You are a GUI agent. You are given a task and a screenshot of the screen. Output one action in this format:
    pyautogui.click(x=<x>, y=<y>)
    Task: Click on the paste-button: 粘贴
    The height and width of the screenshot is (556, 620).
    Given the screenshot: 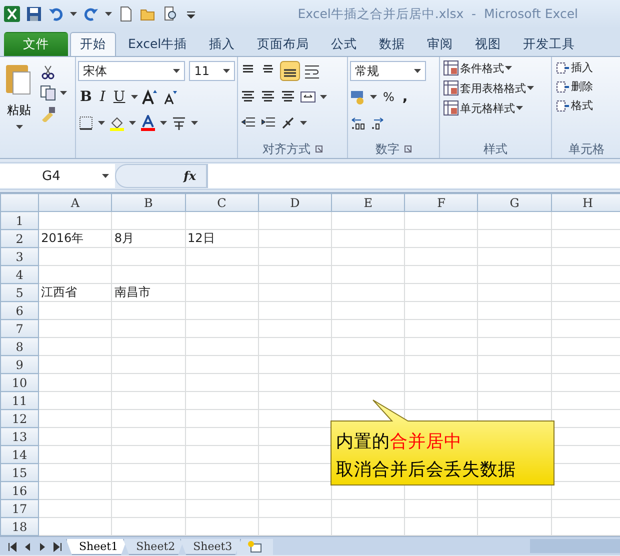 What is the action you would take?
    pyautogui.click(x=19, y=100)
    